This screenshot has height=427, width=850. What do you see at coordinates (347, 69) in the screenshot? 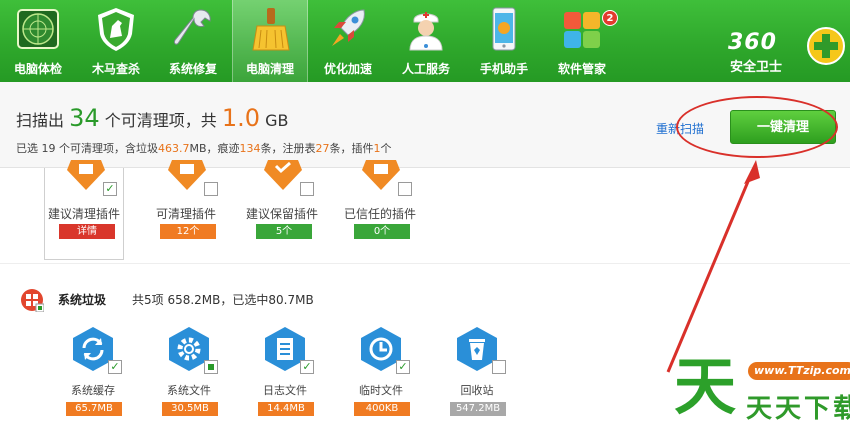
I see `tab-label: 优化加速` at bounding box center [347, 69].